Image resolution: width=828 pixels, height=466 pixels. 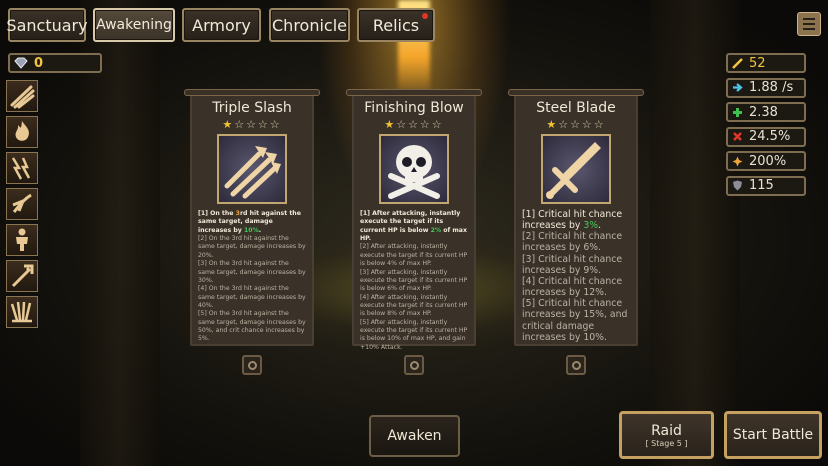 What do you see at coordinates (773, 435) in the screenshot?
I see `start-battle-button: Start Battle` at bounding box center [773, 435].